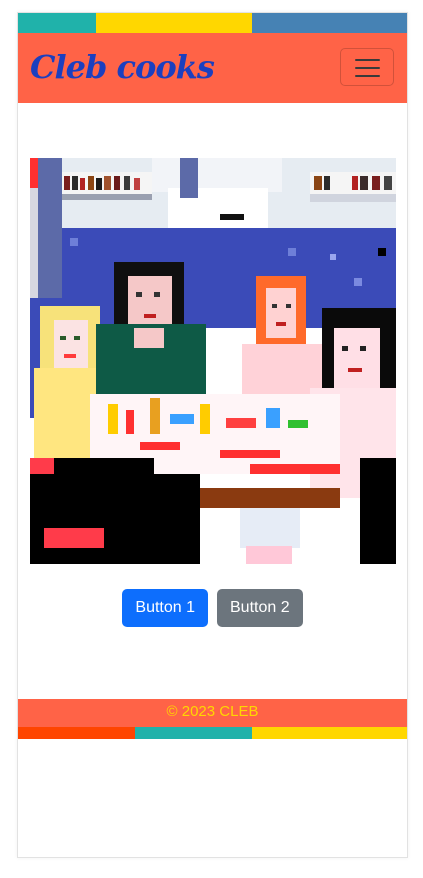 This screenshot has height=878, width=423. I want to click on navbar: Cleb cooks, so click(212, 68).